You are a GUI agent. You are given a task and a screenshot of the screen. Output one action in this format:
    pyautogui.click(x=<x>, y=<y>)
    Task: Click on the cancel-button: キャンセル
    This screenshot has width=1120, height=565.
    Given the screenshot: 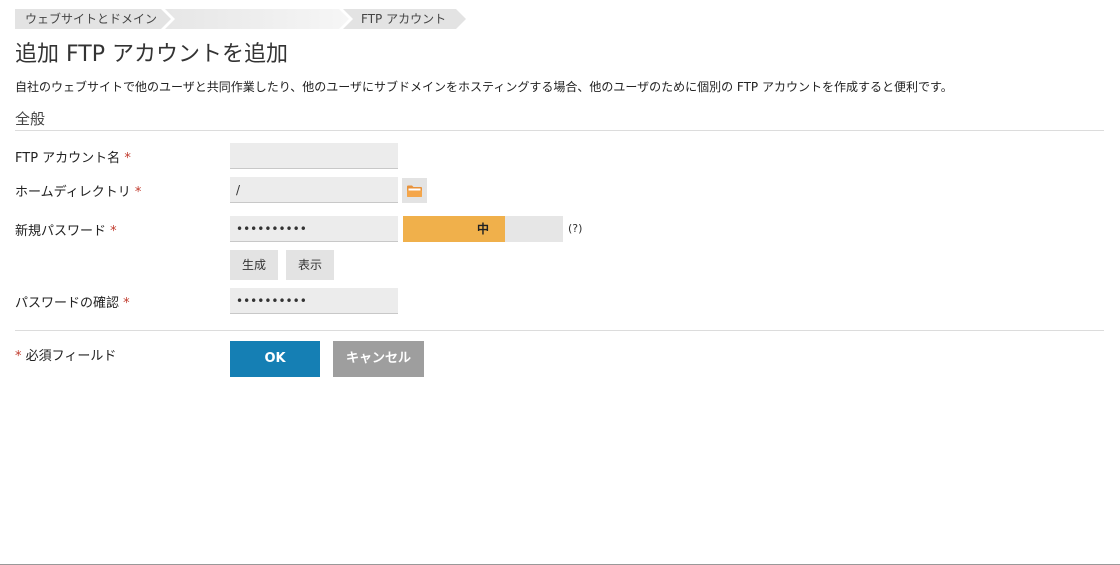 What is the action you would take?
    pyautogui.click(x=378, y=359)
    